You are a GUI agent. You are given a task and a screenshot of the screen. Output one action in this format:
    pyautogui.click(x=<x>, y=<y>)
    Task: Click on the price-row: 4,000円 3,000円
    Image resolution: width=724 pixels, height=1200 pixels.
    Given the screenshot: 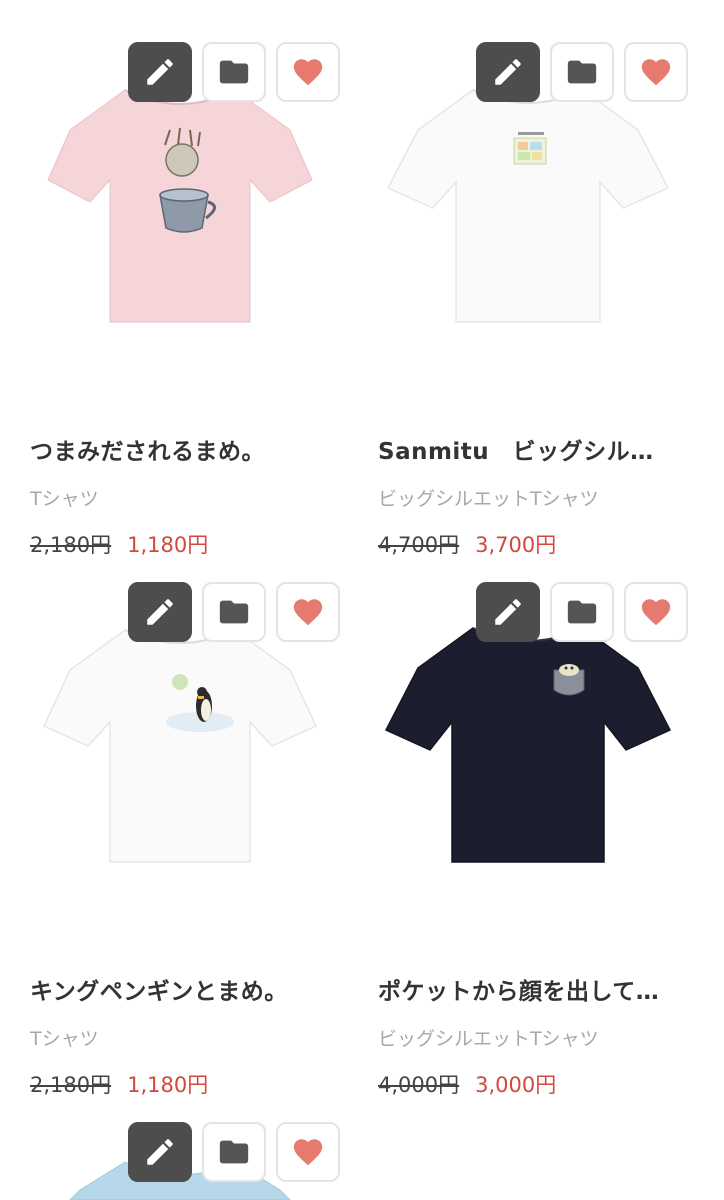 What is the action you would take?
    pyautogui.click(x=528, y=1084)
    